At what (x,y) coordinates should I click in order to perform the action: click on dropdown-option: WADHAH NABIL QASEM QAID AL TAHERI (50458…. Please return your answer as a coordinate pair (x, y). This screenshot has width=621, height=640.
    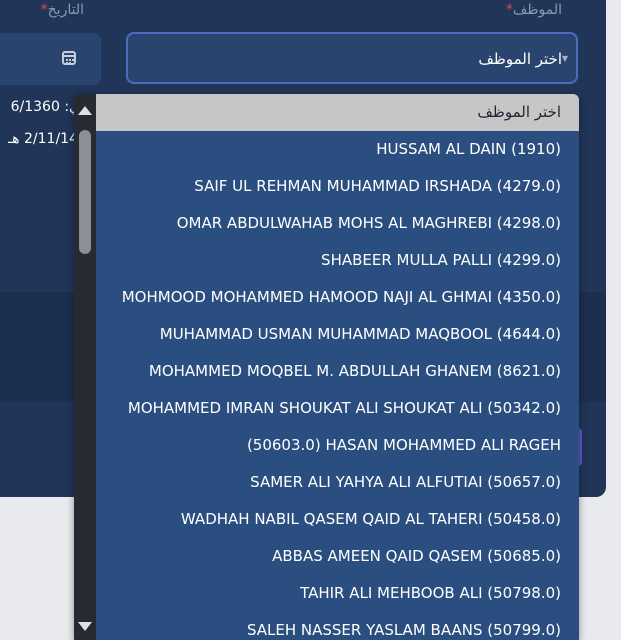
    Looking at the image, I should click on (337, 519).